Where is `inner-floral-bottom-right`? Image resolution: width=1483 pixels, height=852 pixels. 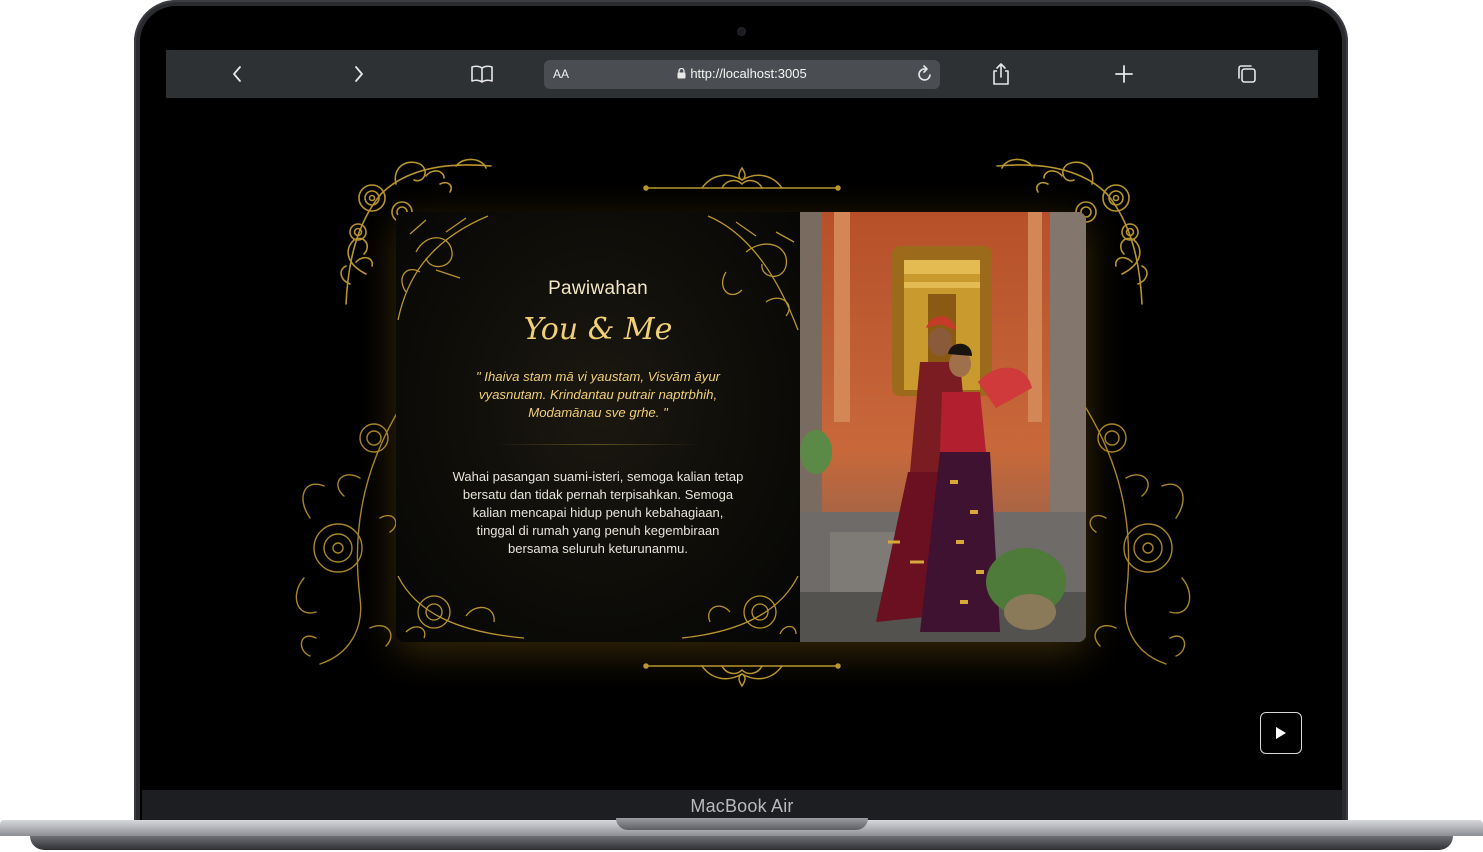
inner-floral-bottom-right is located at coordinates (740, 607).